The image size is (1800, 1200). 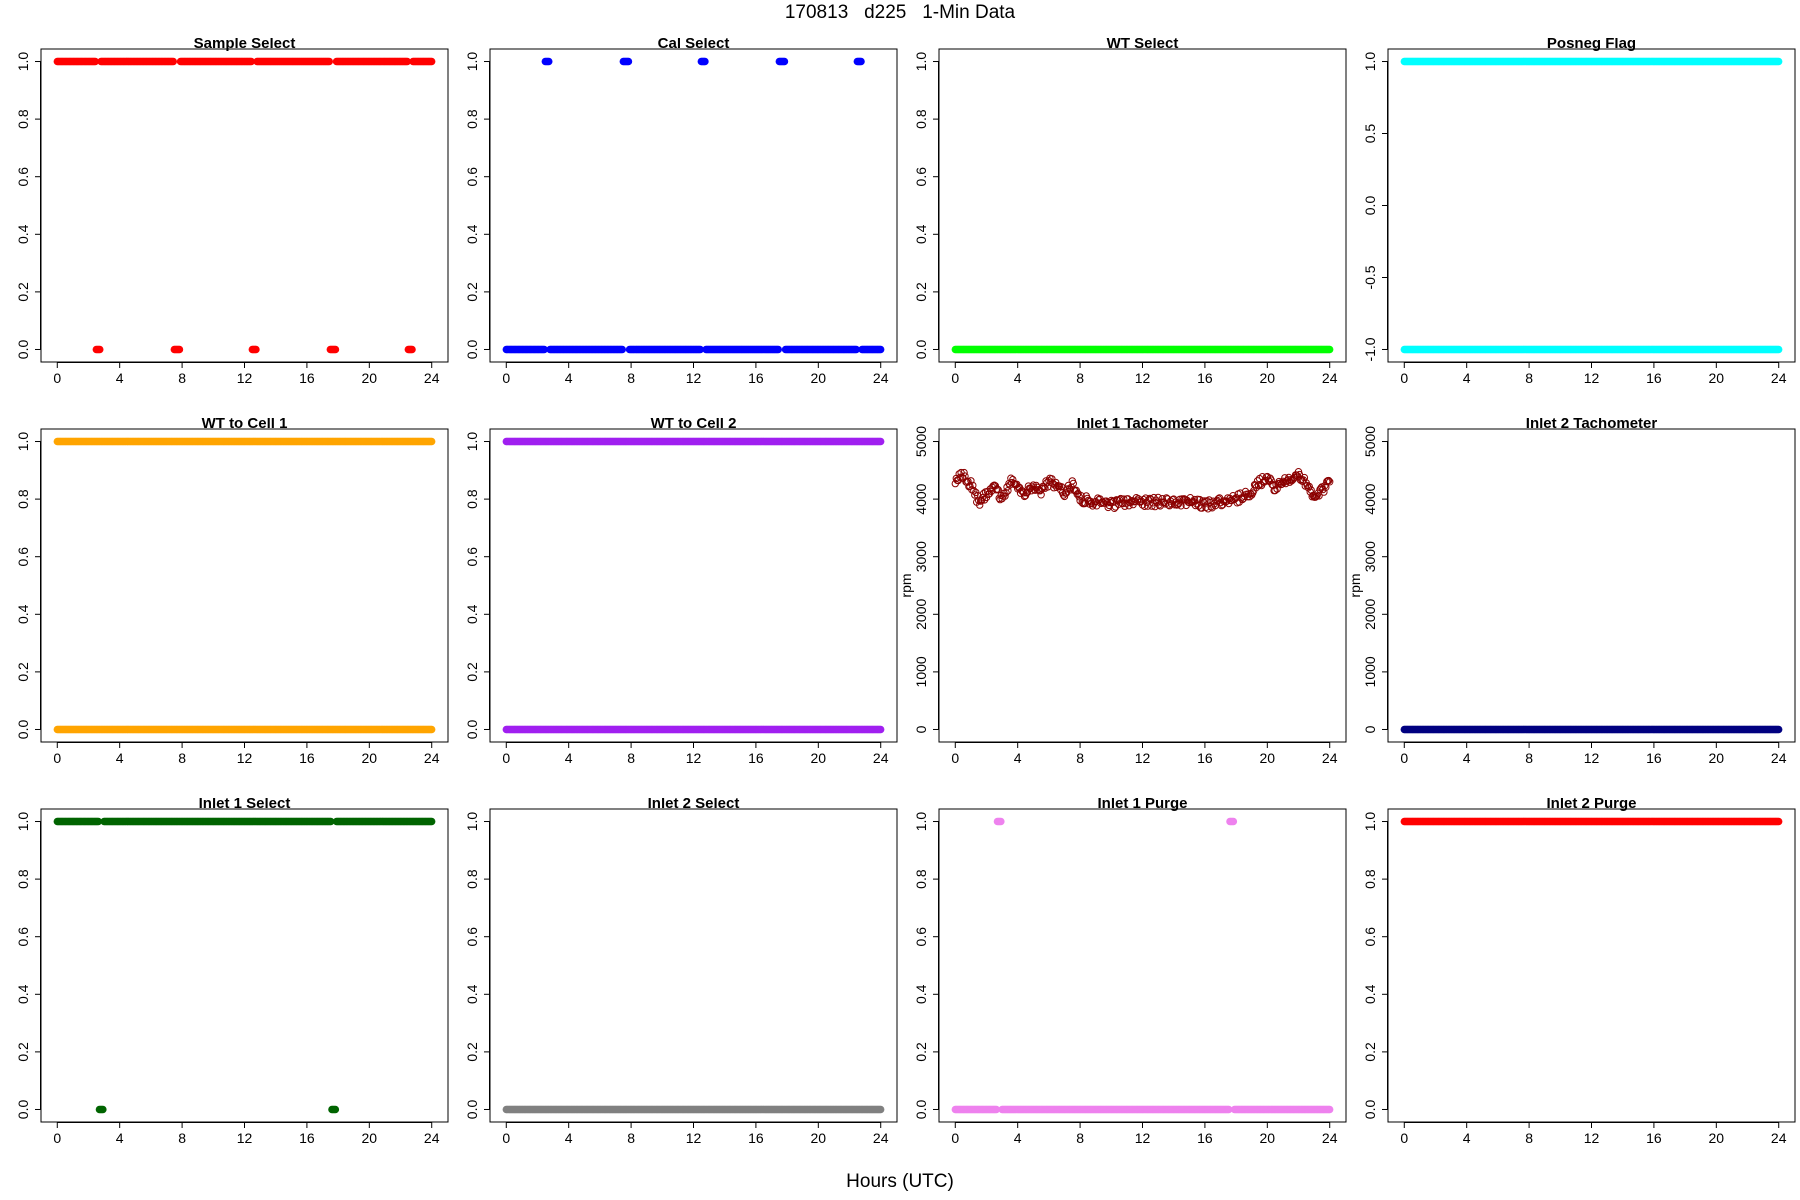 I want to click on posneg-flag-panel: Posneg Flag0 4 8 12 16 20 24-1.0-0.50.00.51.0, so click(x=1579, y=212).